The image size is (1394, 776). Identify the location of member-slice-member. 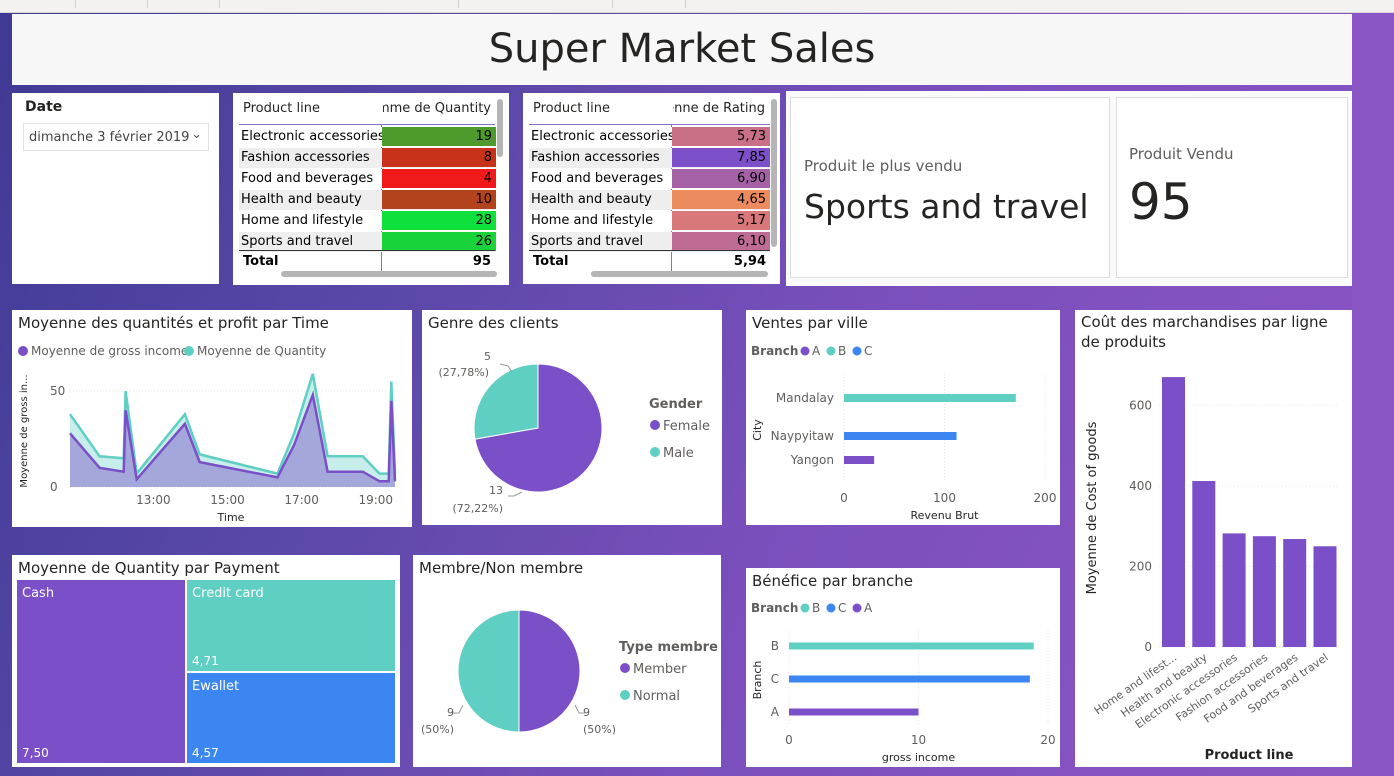
(549, 671).